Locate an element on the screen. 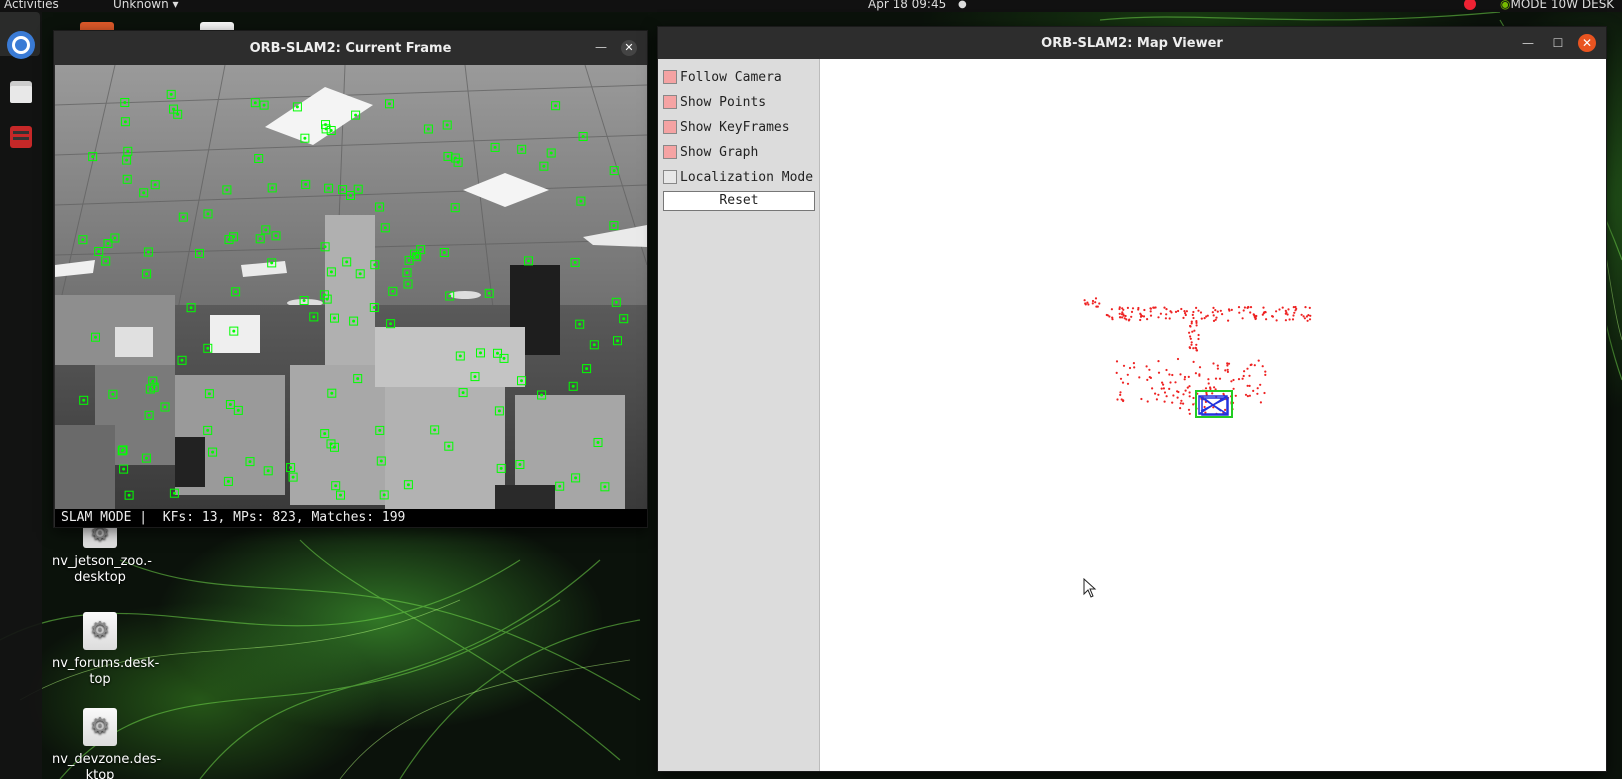  files-icon is located at coordinates (21, 91).